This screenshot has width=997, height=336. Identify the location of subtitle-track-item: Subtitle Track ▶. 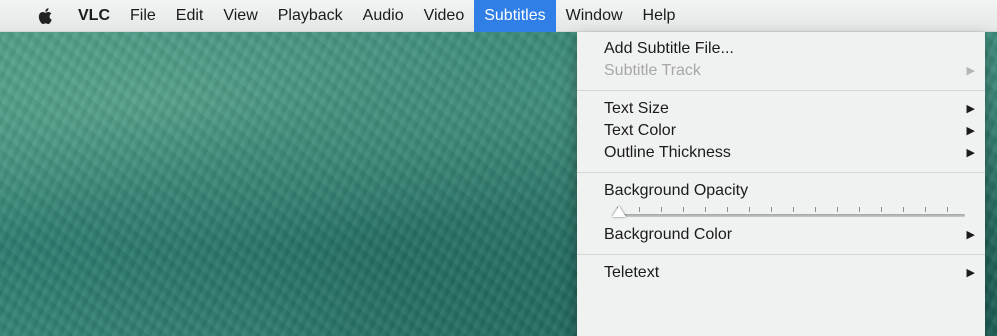
(781, 71).